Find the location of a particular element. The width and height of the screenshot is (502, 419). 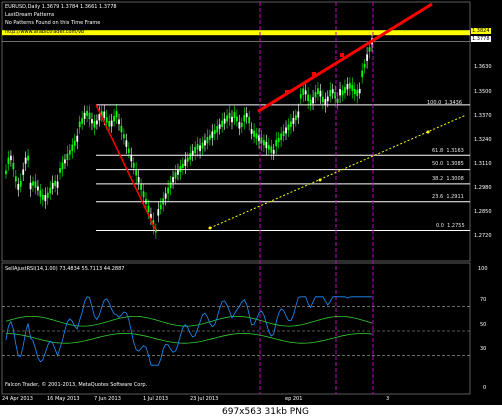

rsi-axis-label: 50 is located at coordinates (483, 325).